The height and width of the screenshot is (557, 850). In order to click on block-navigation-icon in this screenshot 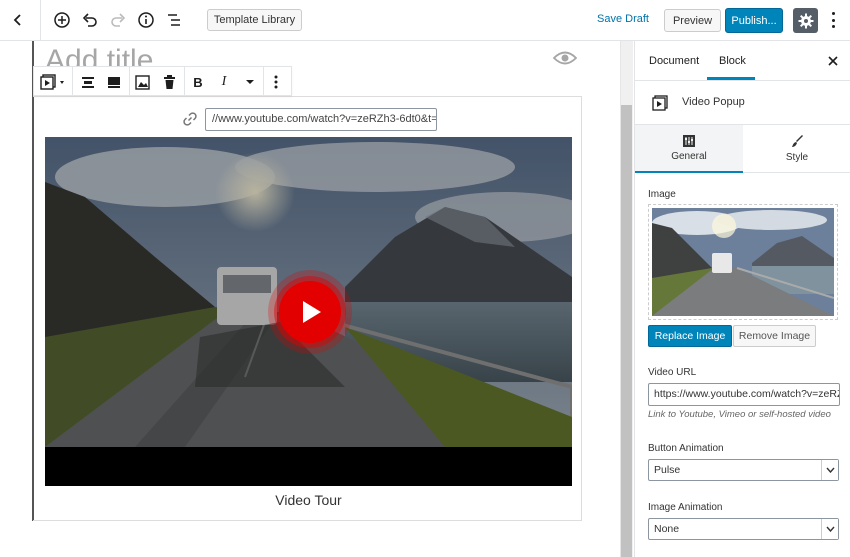, I will do `click(174, 20)`.